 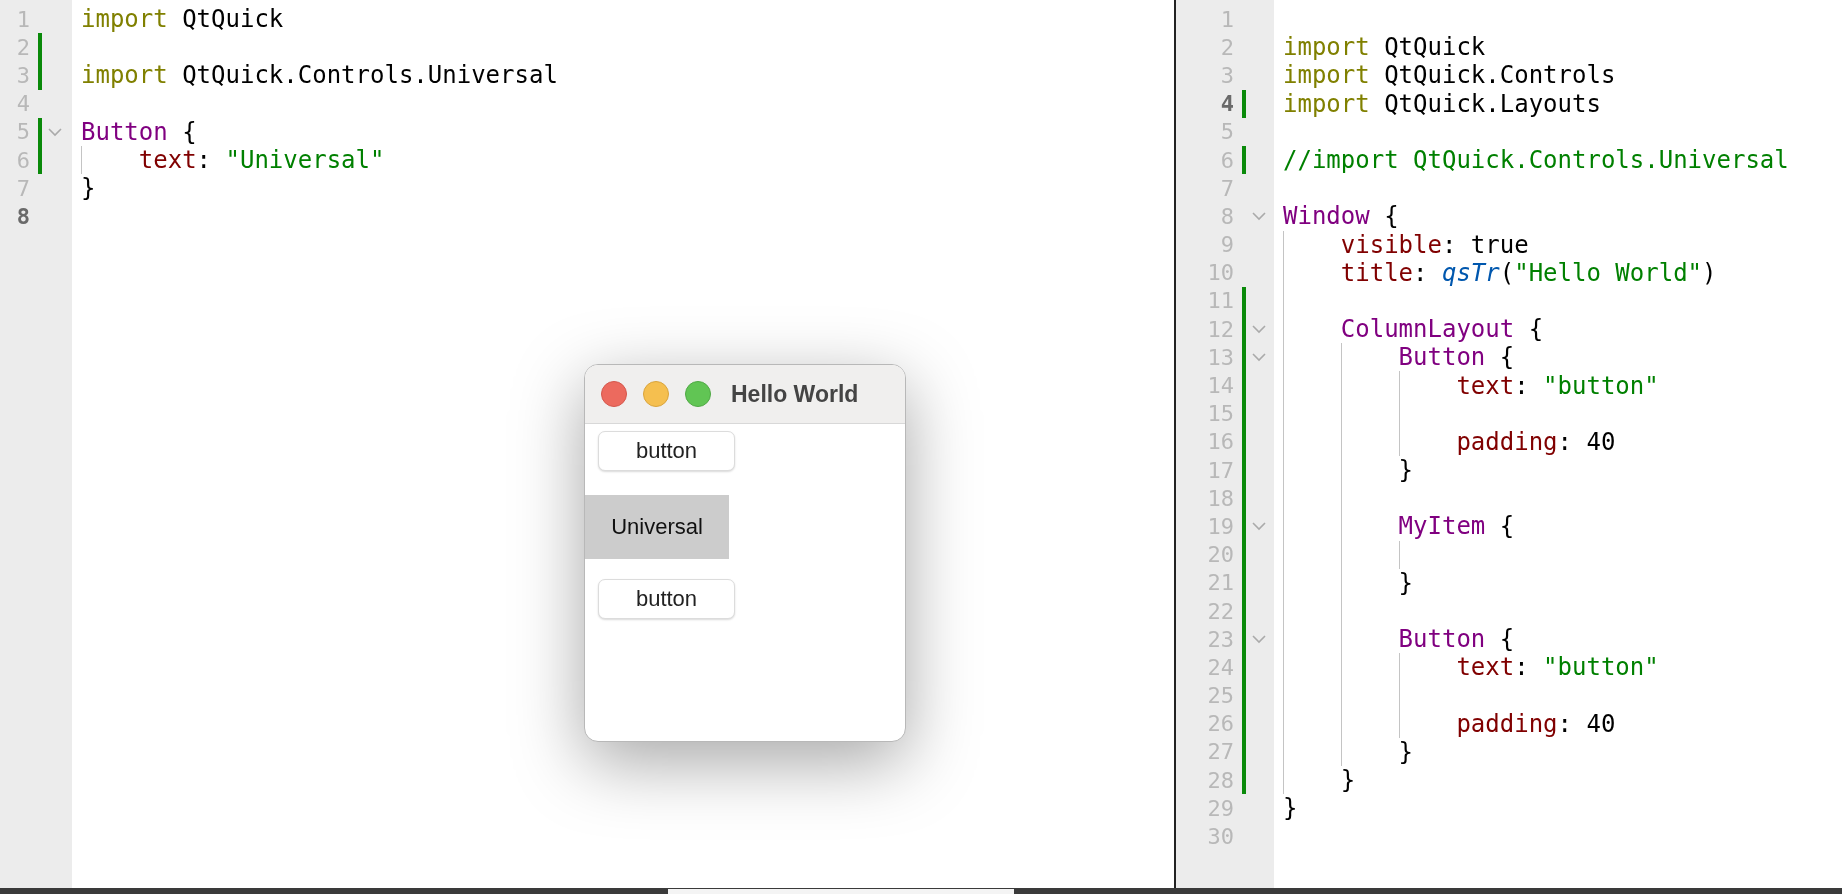 What do you see at coordinates (1442, 329) in the screenshot?
I see `code-line: ColumnLayout {` at bounding box center [1442, 329].